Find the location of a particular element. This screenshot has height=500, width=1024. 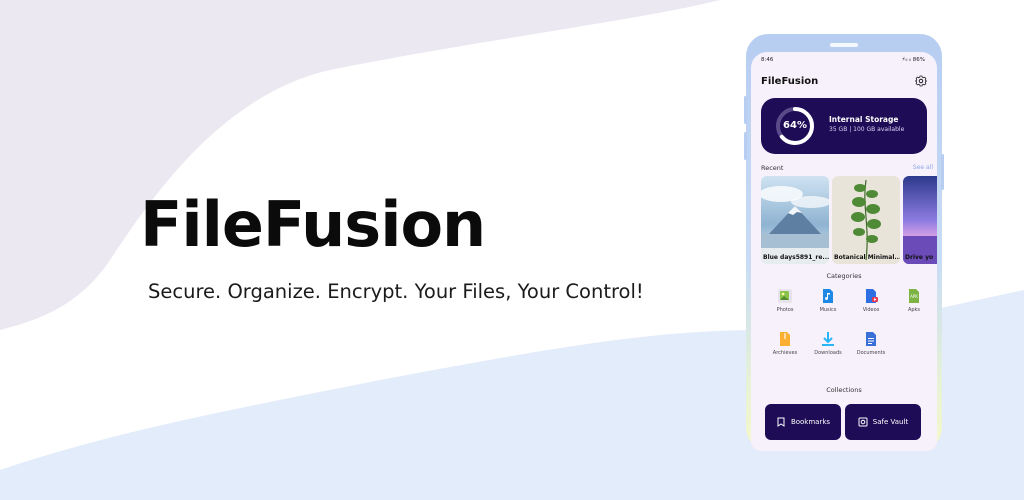

status-time: 8:46 is located at coordinates (767, 60).